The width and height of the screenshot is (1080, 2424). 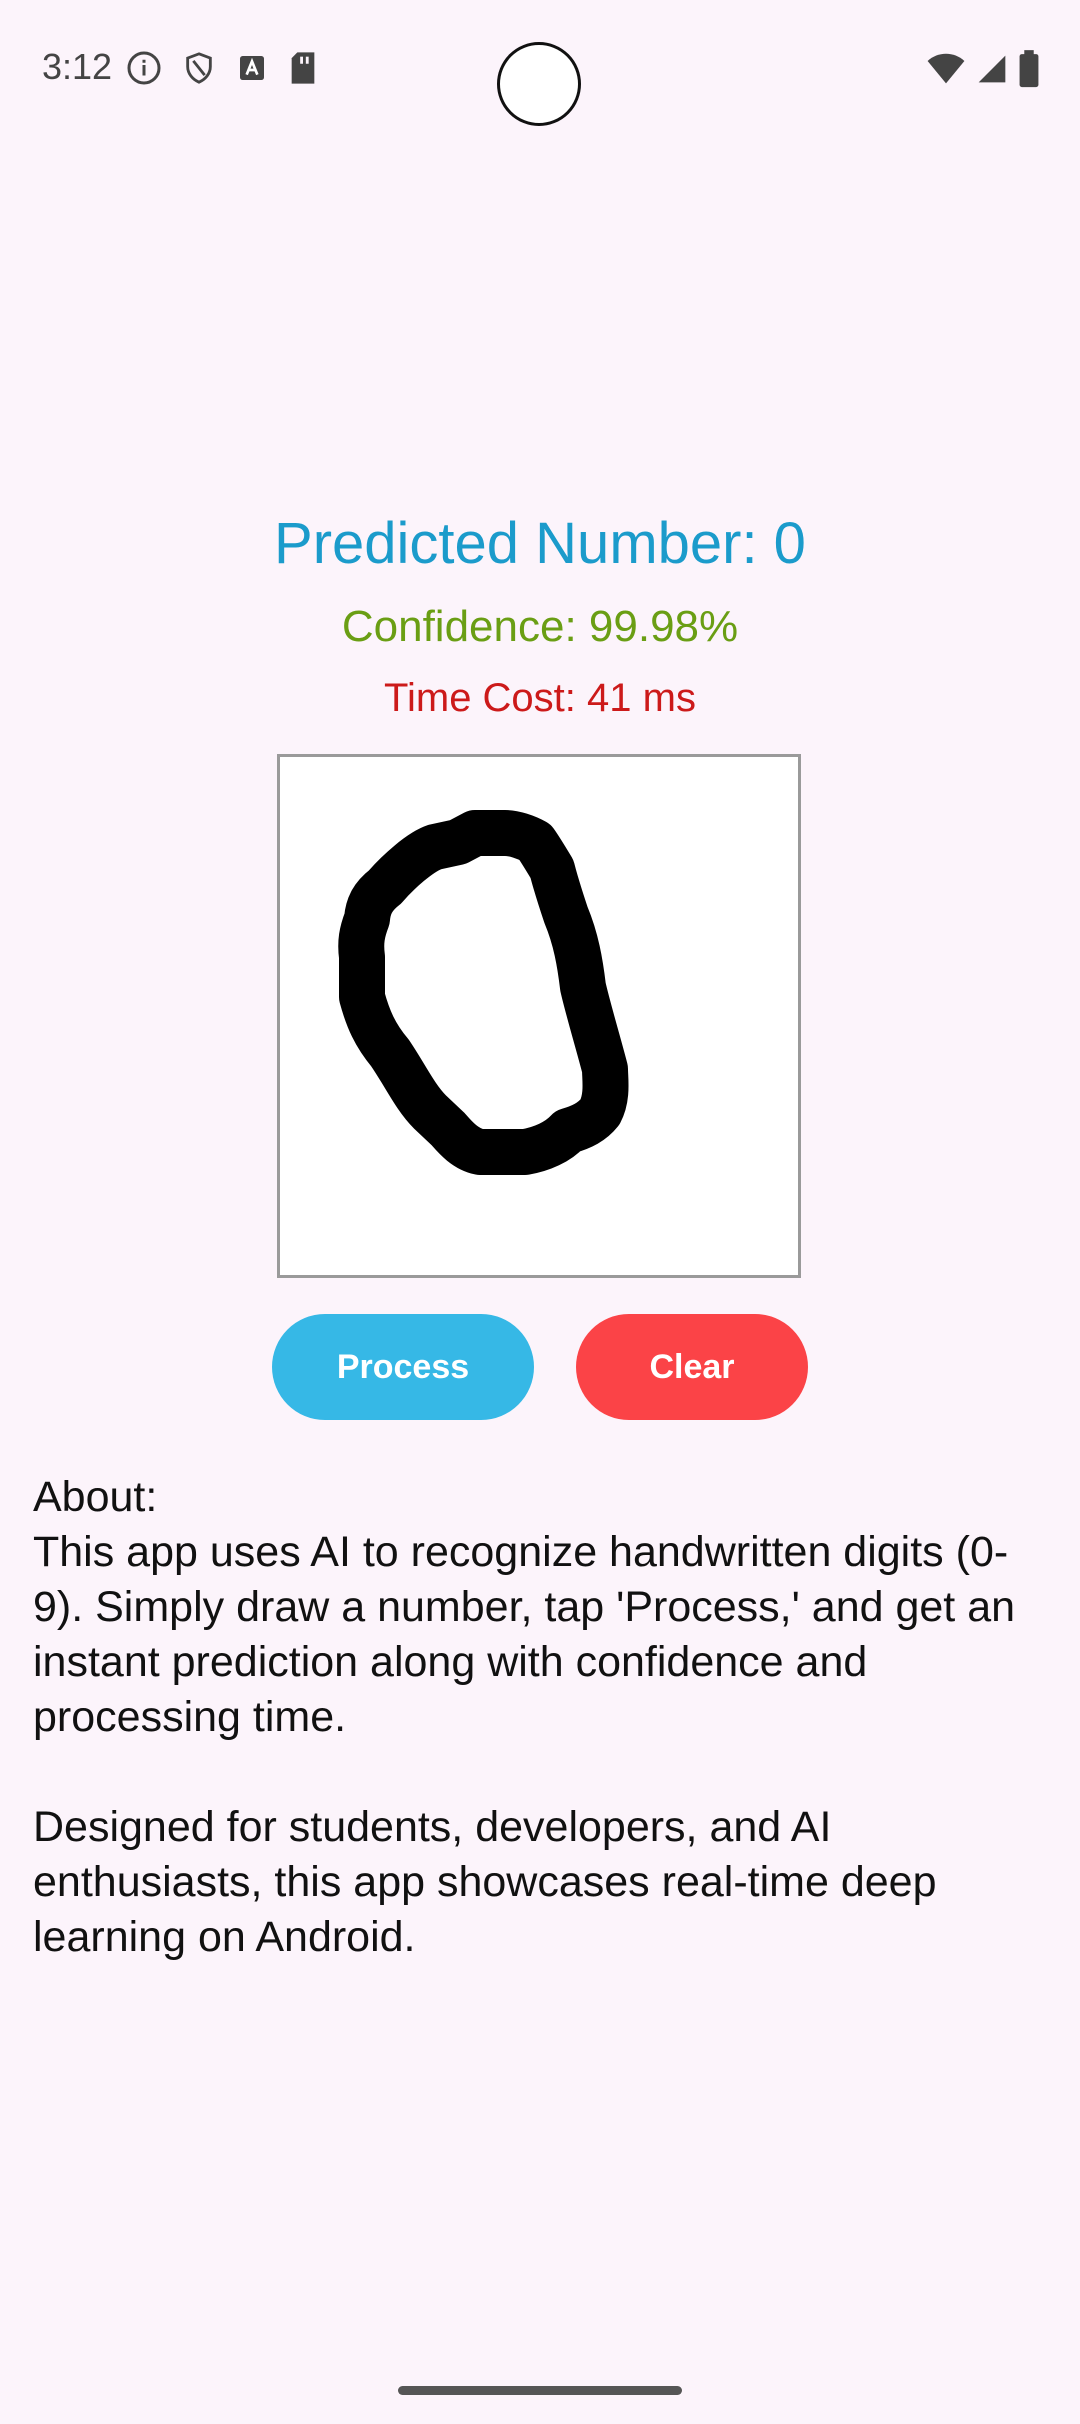 I want to click on status-icons-right, so click(x=983, y=71).